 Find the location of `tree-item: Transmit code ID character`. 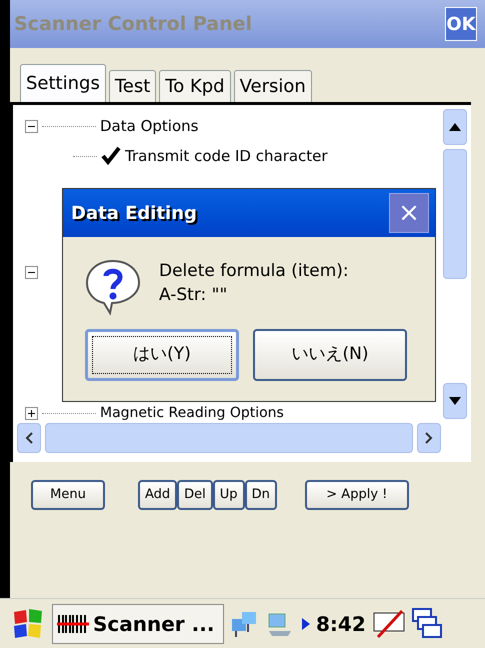

tree-item: Transmit code ID character is located at coordinates (226, 156).